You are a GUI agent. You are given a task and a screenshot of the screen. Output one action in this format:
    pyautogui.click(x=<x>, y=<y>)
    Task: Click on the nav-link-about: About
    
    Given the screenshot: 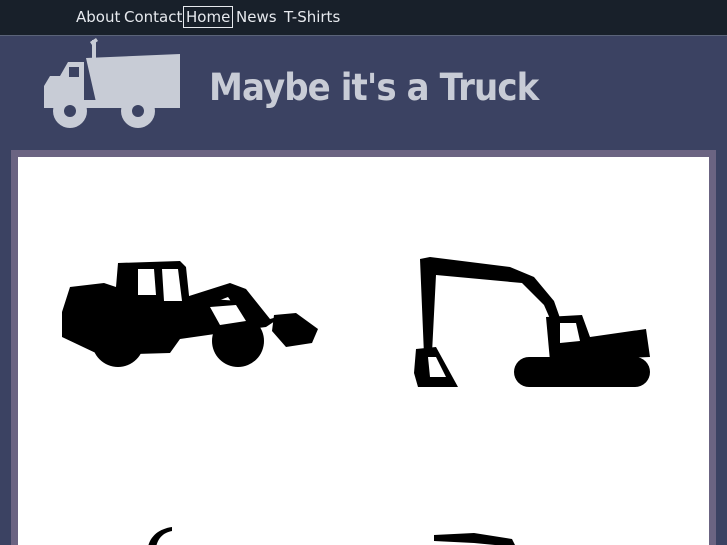 What is the action you would take?
    pyautogui.click(x=98, y=17)
    